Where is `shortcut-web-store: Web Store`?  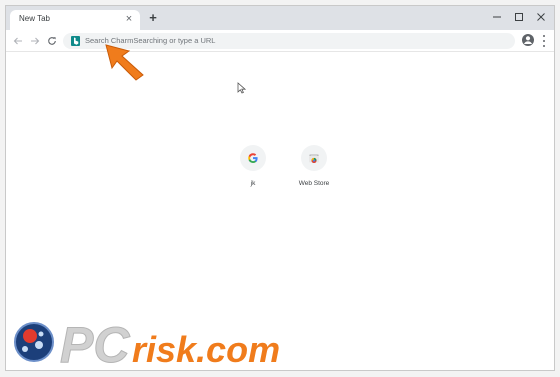
shortcut-web-store: Web Store is located at coordinates (314, 166).